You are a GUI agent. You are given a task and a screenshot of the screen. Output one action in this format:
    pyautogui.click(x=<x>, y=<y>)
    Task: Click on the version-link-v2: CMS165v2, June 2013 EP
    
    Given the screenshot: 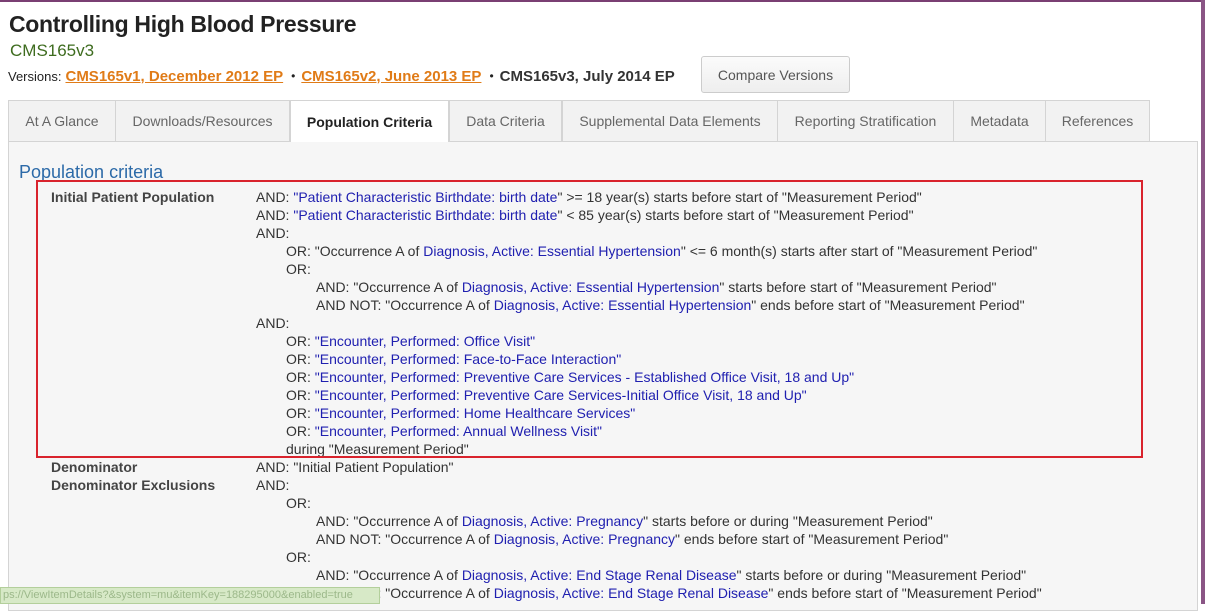 What is the action you would take?
    pyautogui.click(x=391, y=76)
    